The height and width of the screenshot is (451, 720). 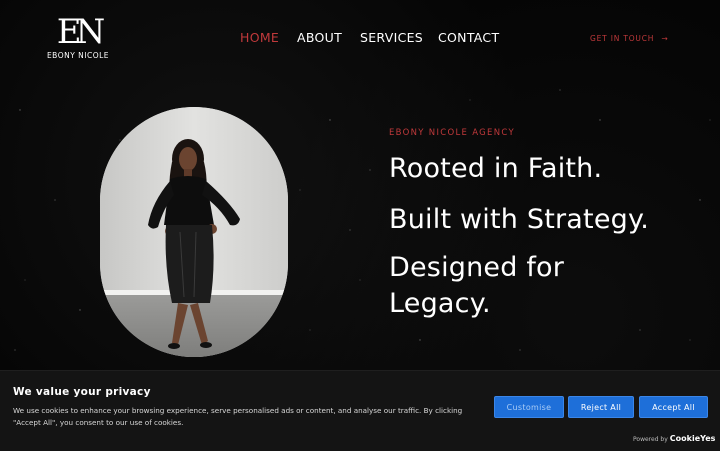 I want to click on agency-eyebrow: EBONY NICOLE AGENCY, so click(x=452, y=133).